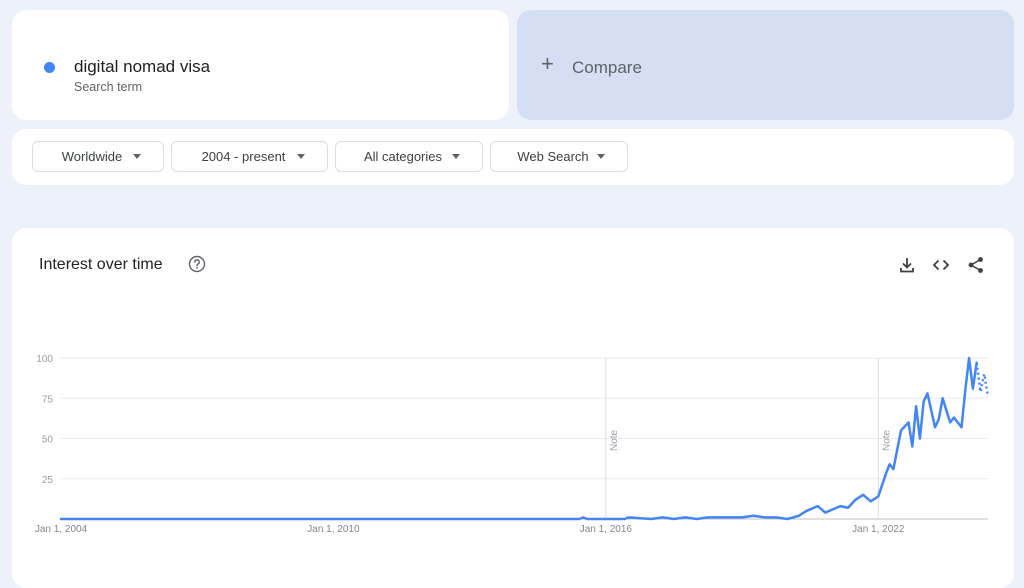  What do you see at coordinates (333, 529) in the screenshot?
I see `x-tick-label: Jan 1, 2010` at bounding box center [333, 529].